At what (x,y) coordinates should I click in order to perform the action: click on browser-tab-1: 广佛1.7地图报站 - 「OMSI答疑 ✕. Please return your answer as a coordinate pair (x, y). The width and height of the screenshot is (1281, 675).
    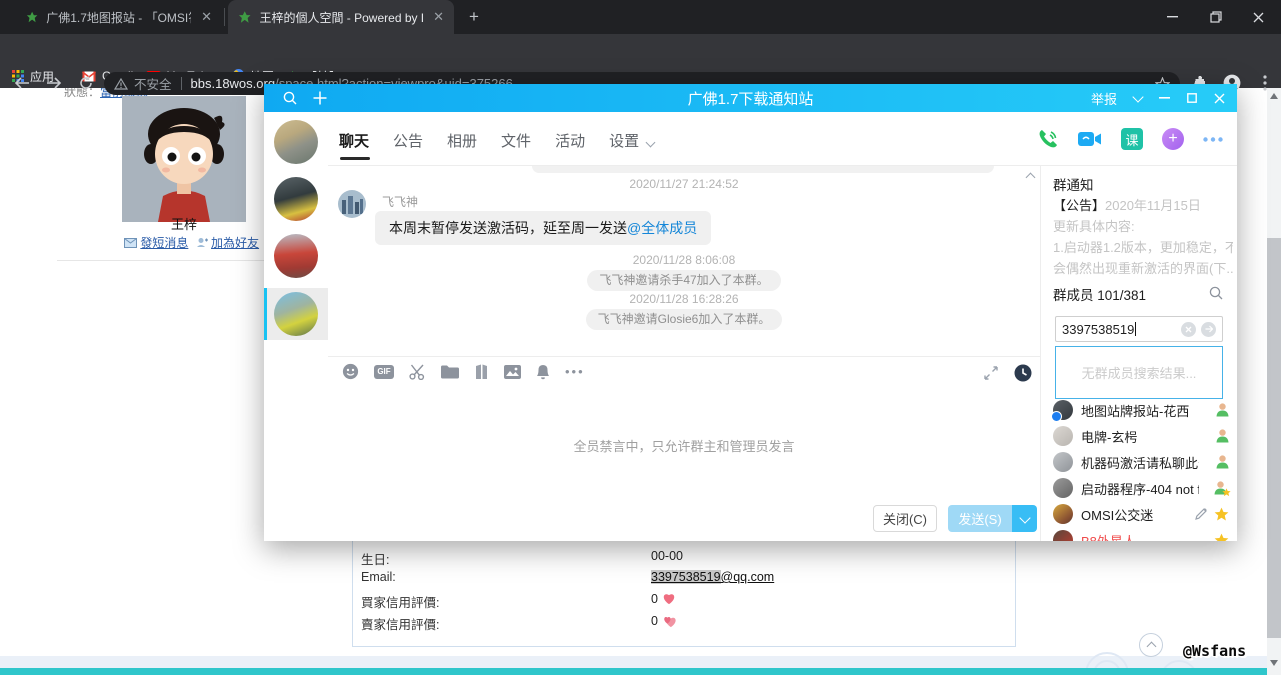
    Looking at the image, I should click on (119, 17).